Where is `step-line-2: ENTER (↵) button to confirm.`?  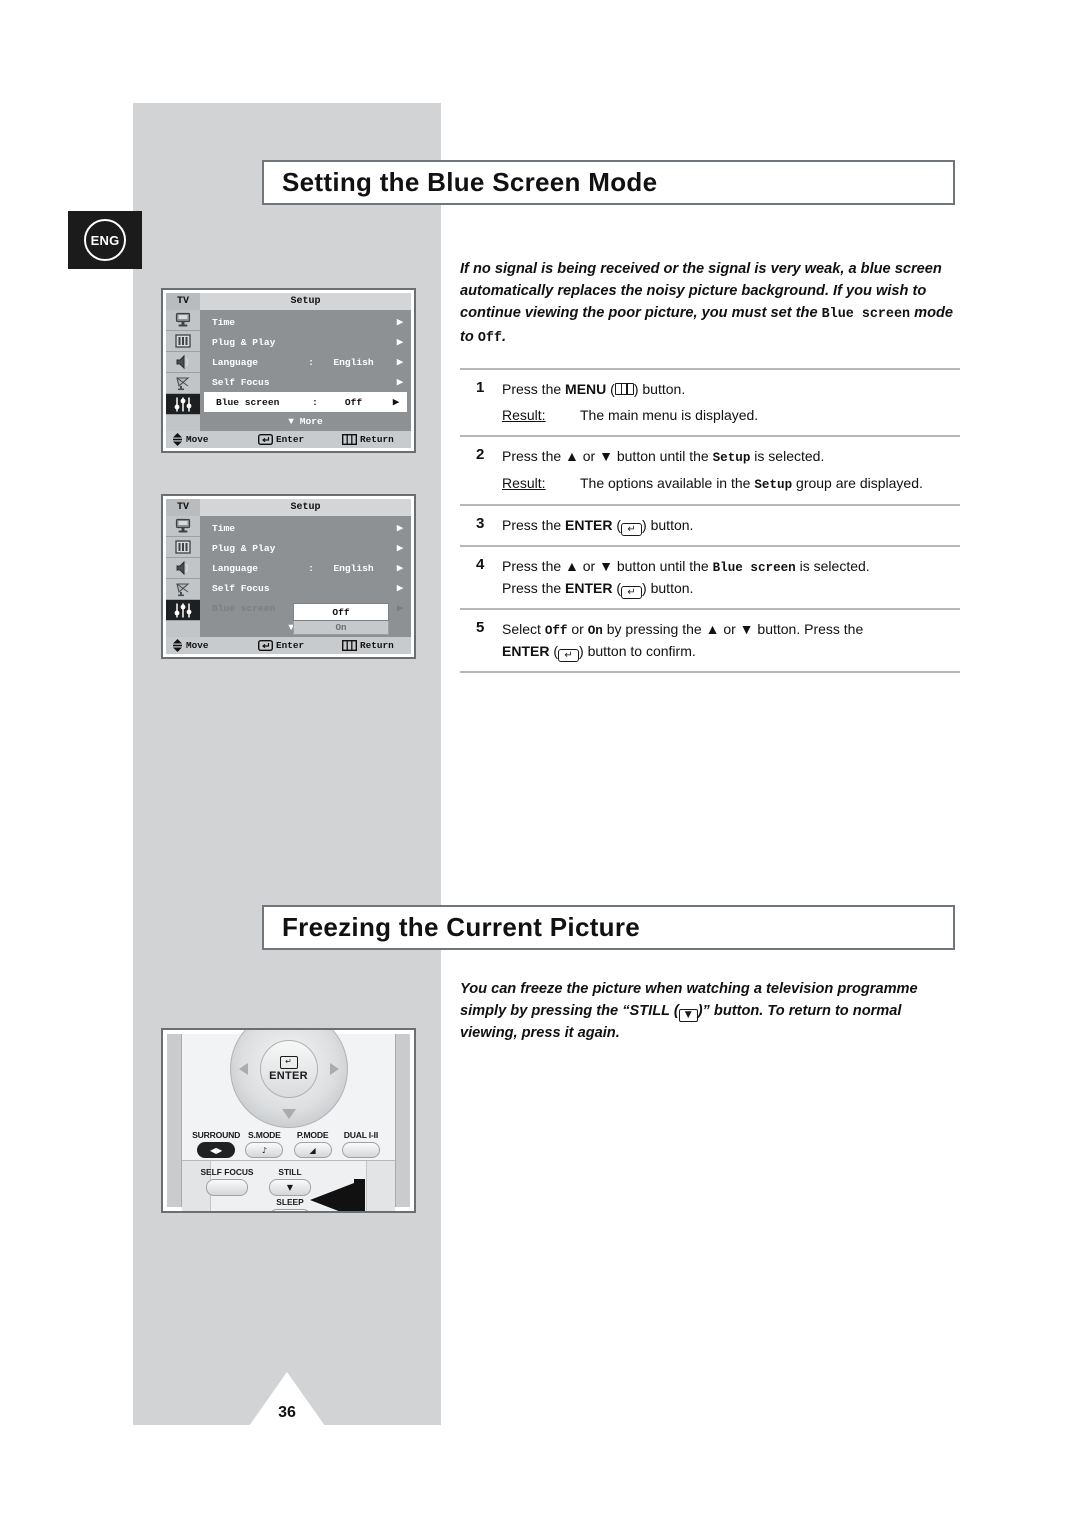
step-line-2: ENTER (↵) button to confirm. is located at coordinates (731, 651).